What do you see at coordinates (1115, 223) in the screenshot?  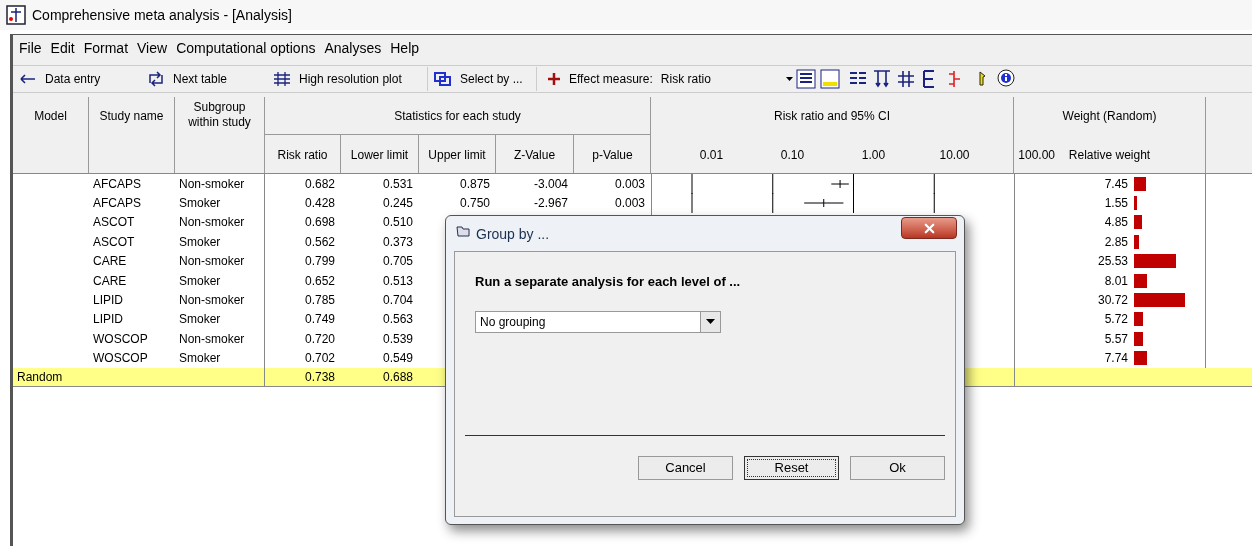 I see `table-cell-text: 4.85` at bounding box center [1115, 223].